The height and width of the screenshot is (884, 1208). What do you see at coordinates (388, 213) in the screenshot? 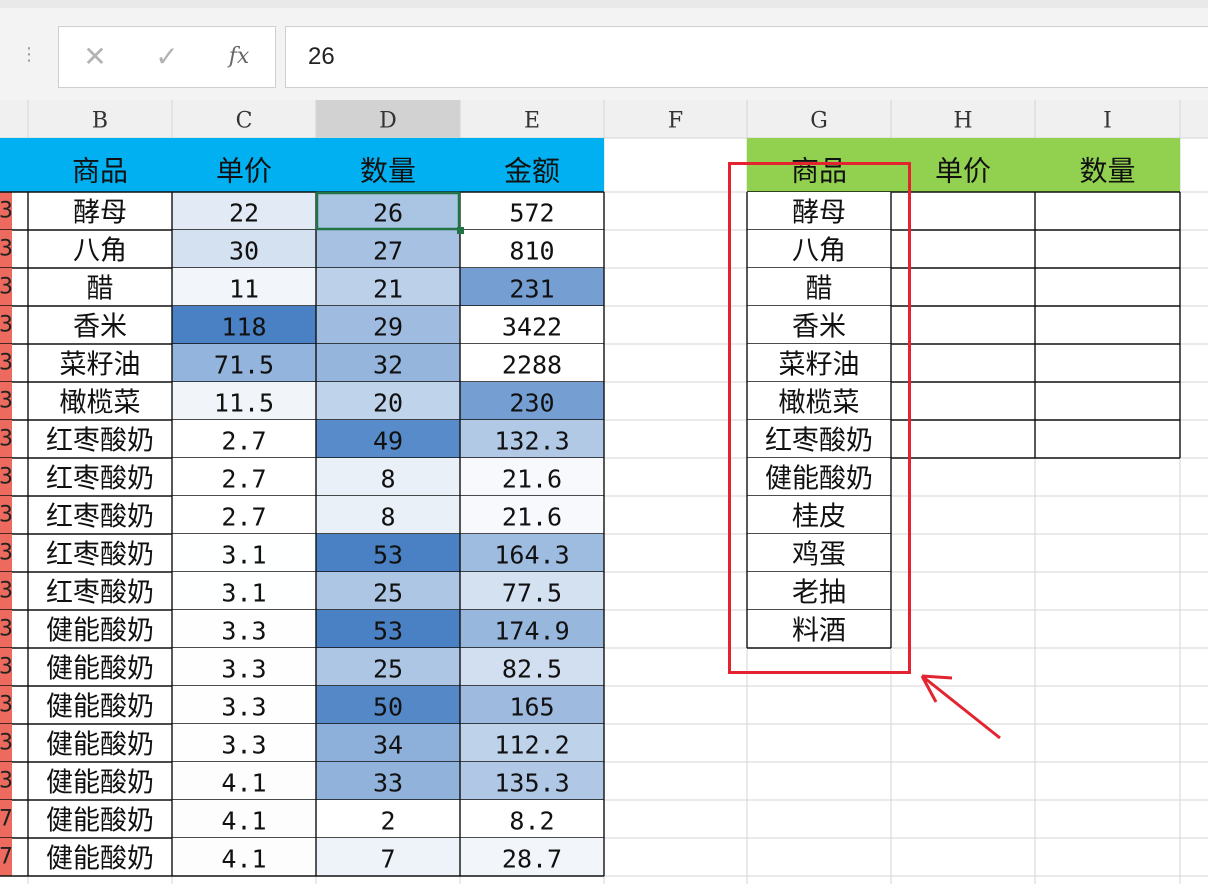
I see `qty-cell: 26` at bounding box center [388, 213].